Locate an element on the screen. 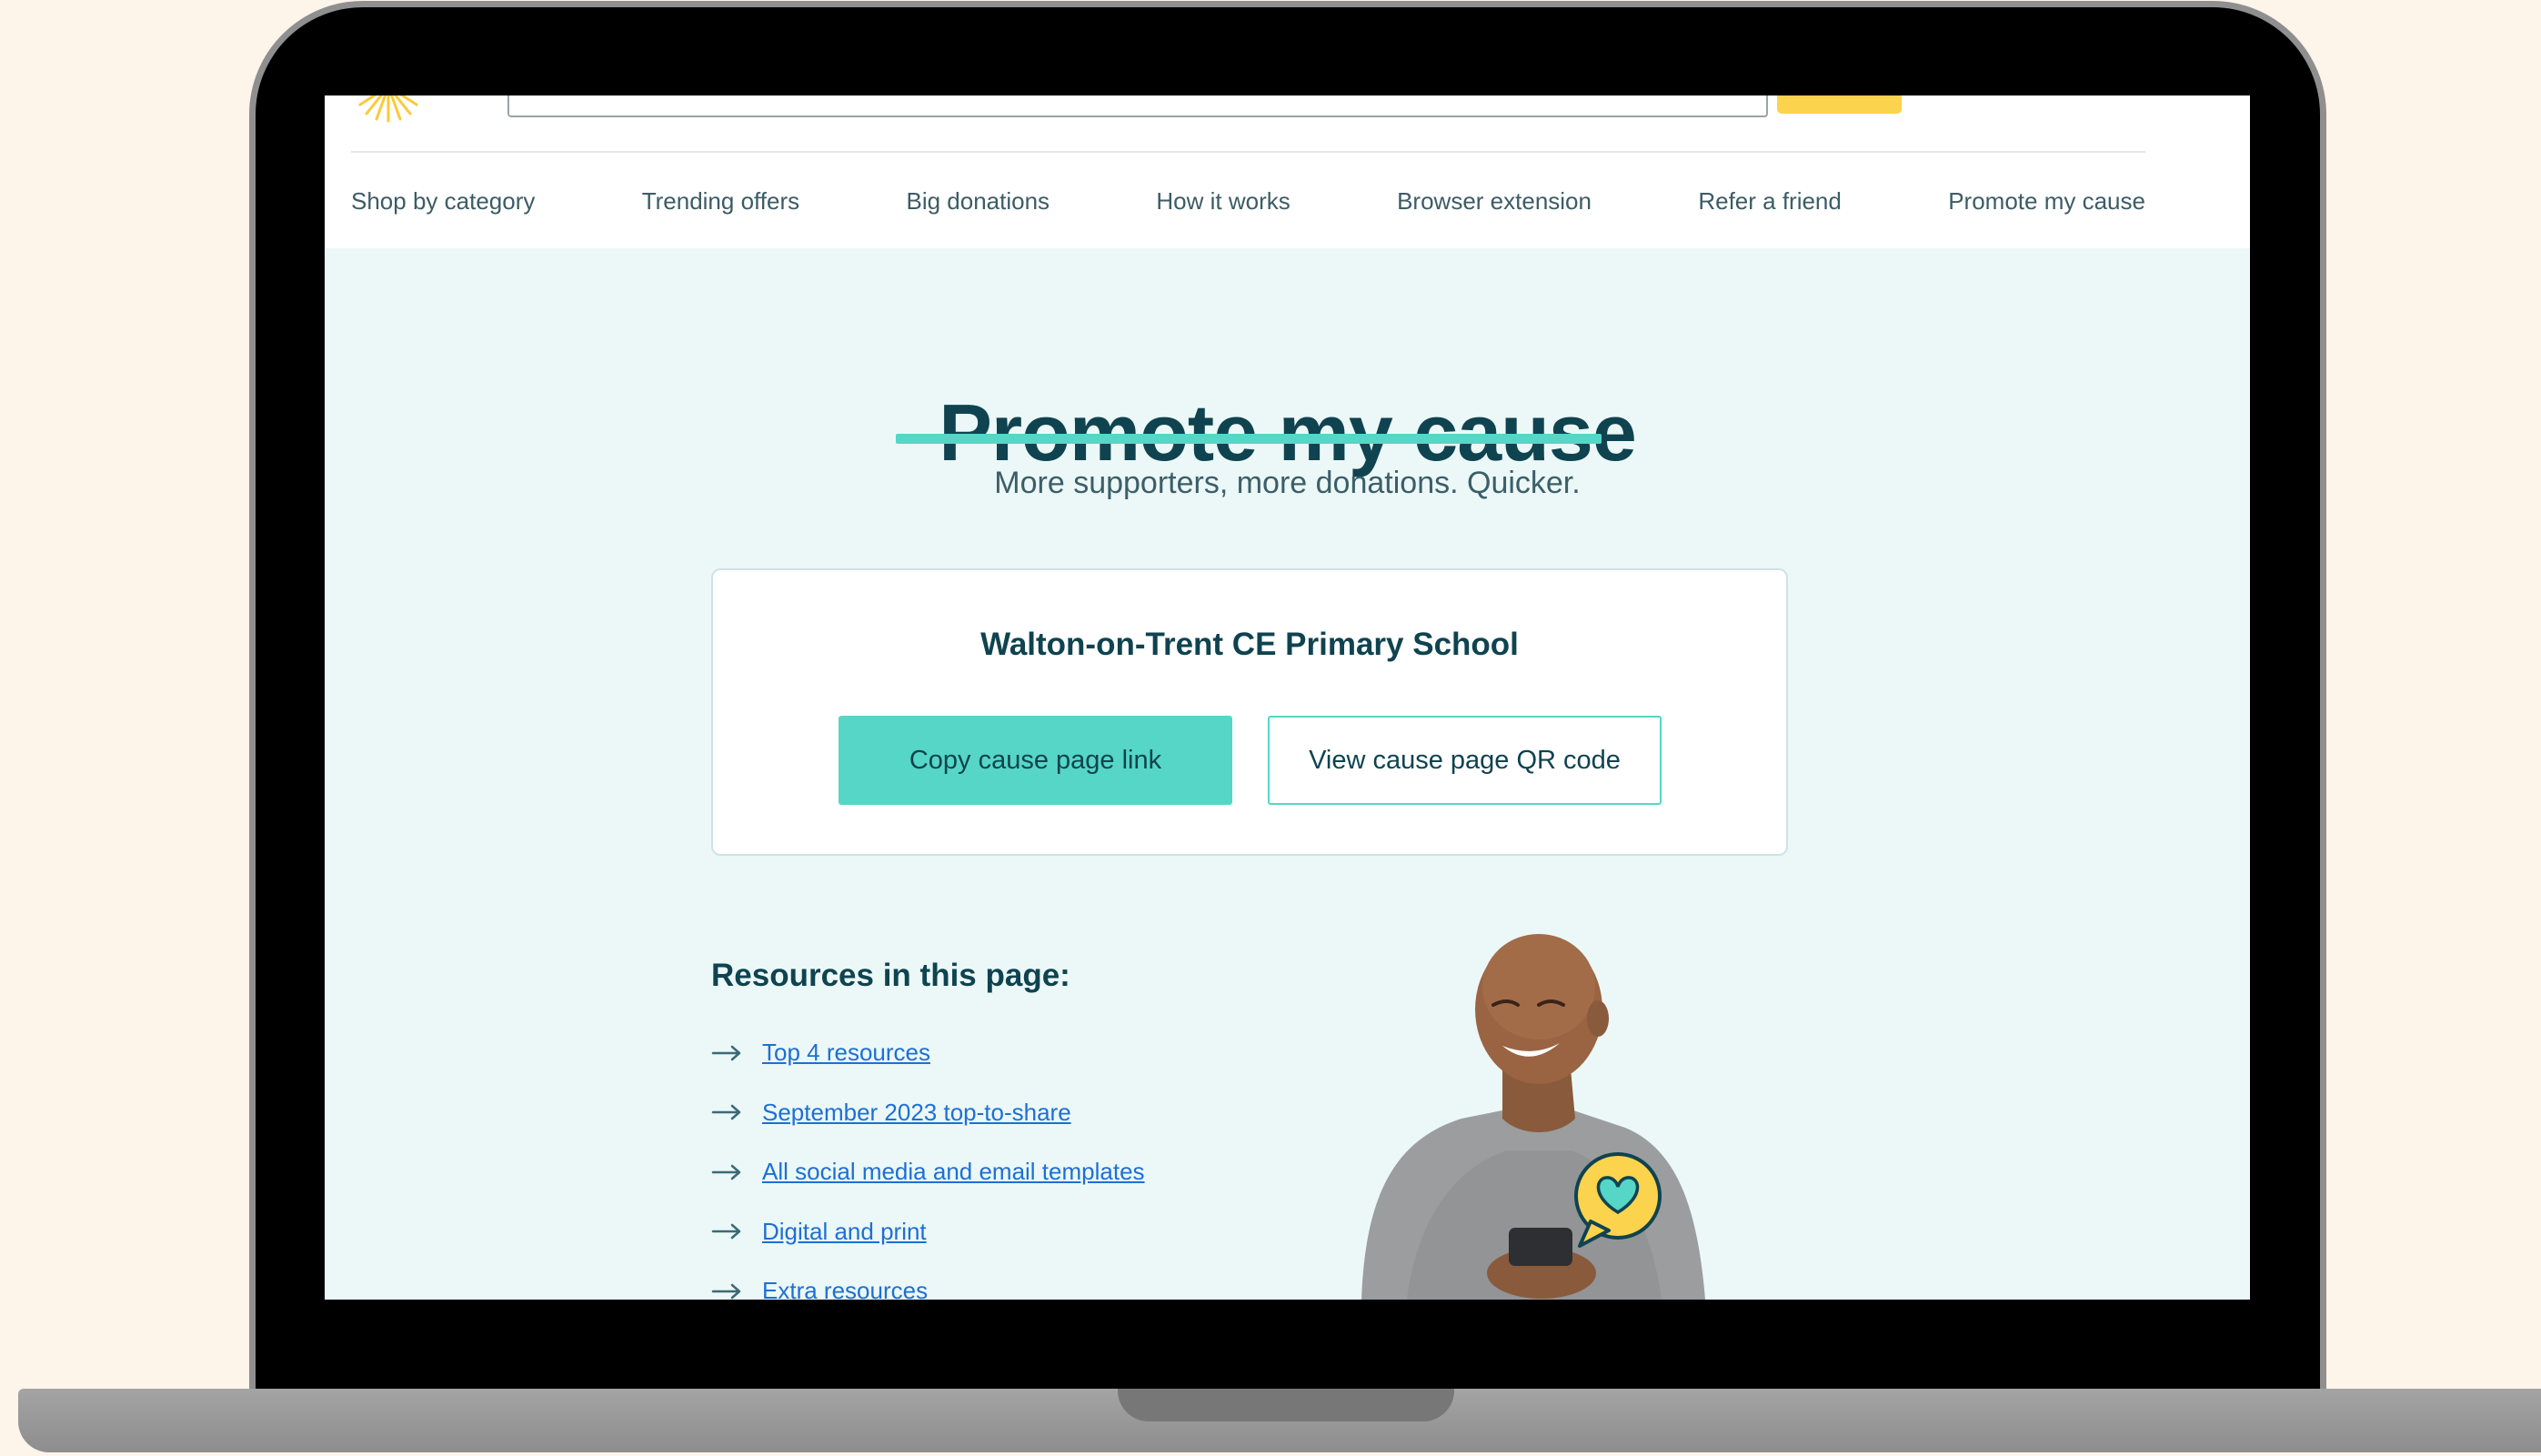  resource-link-september-2023: September 2023 top-to-share is located at coordinates (917, 1113).